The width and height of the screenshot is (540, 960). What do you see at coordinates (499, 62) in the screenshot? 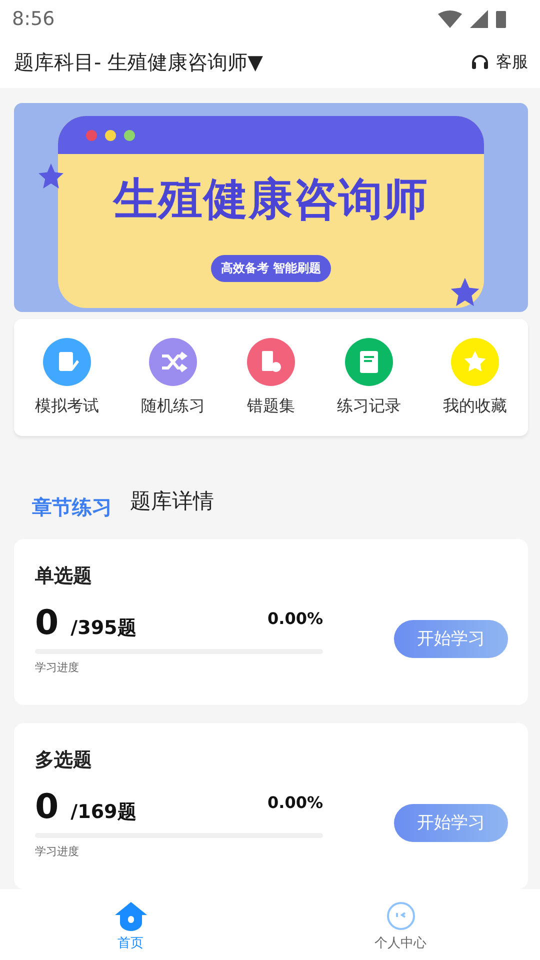
I see `customer-service-button: 客服` at bounding box center [499, 62].